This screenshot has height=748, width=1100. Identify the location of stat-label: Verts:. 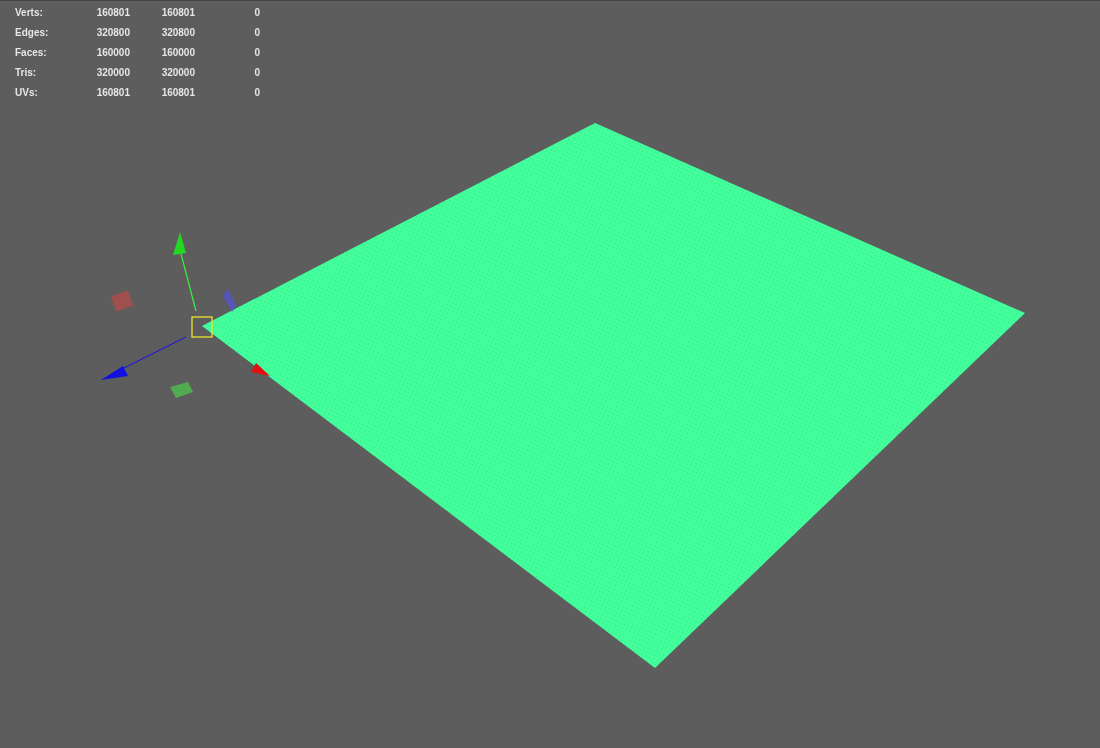
(29, 12).